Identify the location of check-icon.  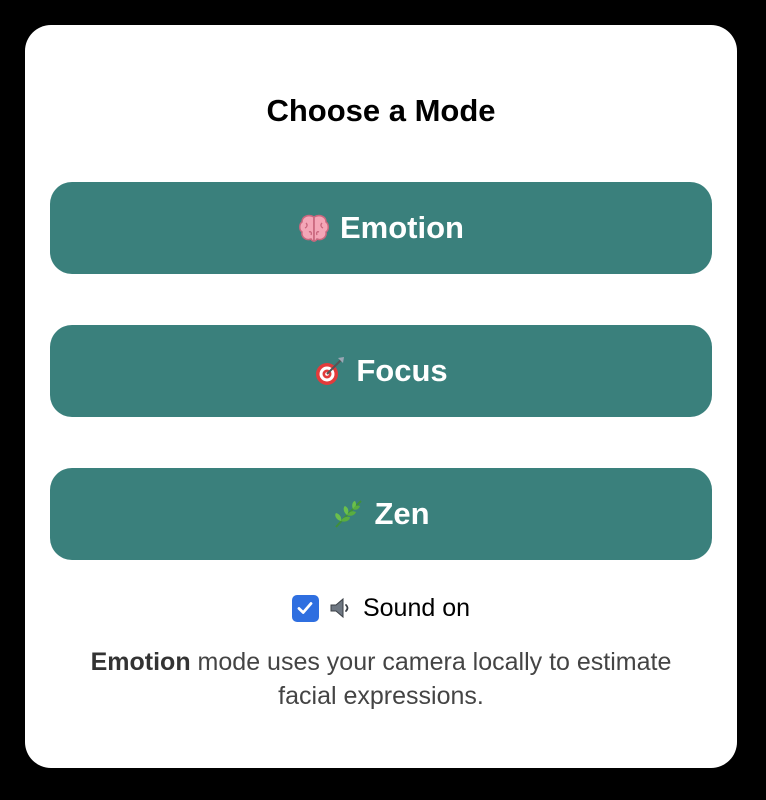
(305, 608).